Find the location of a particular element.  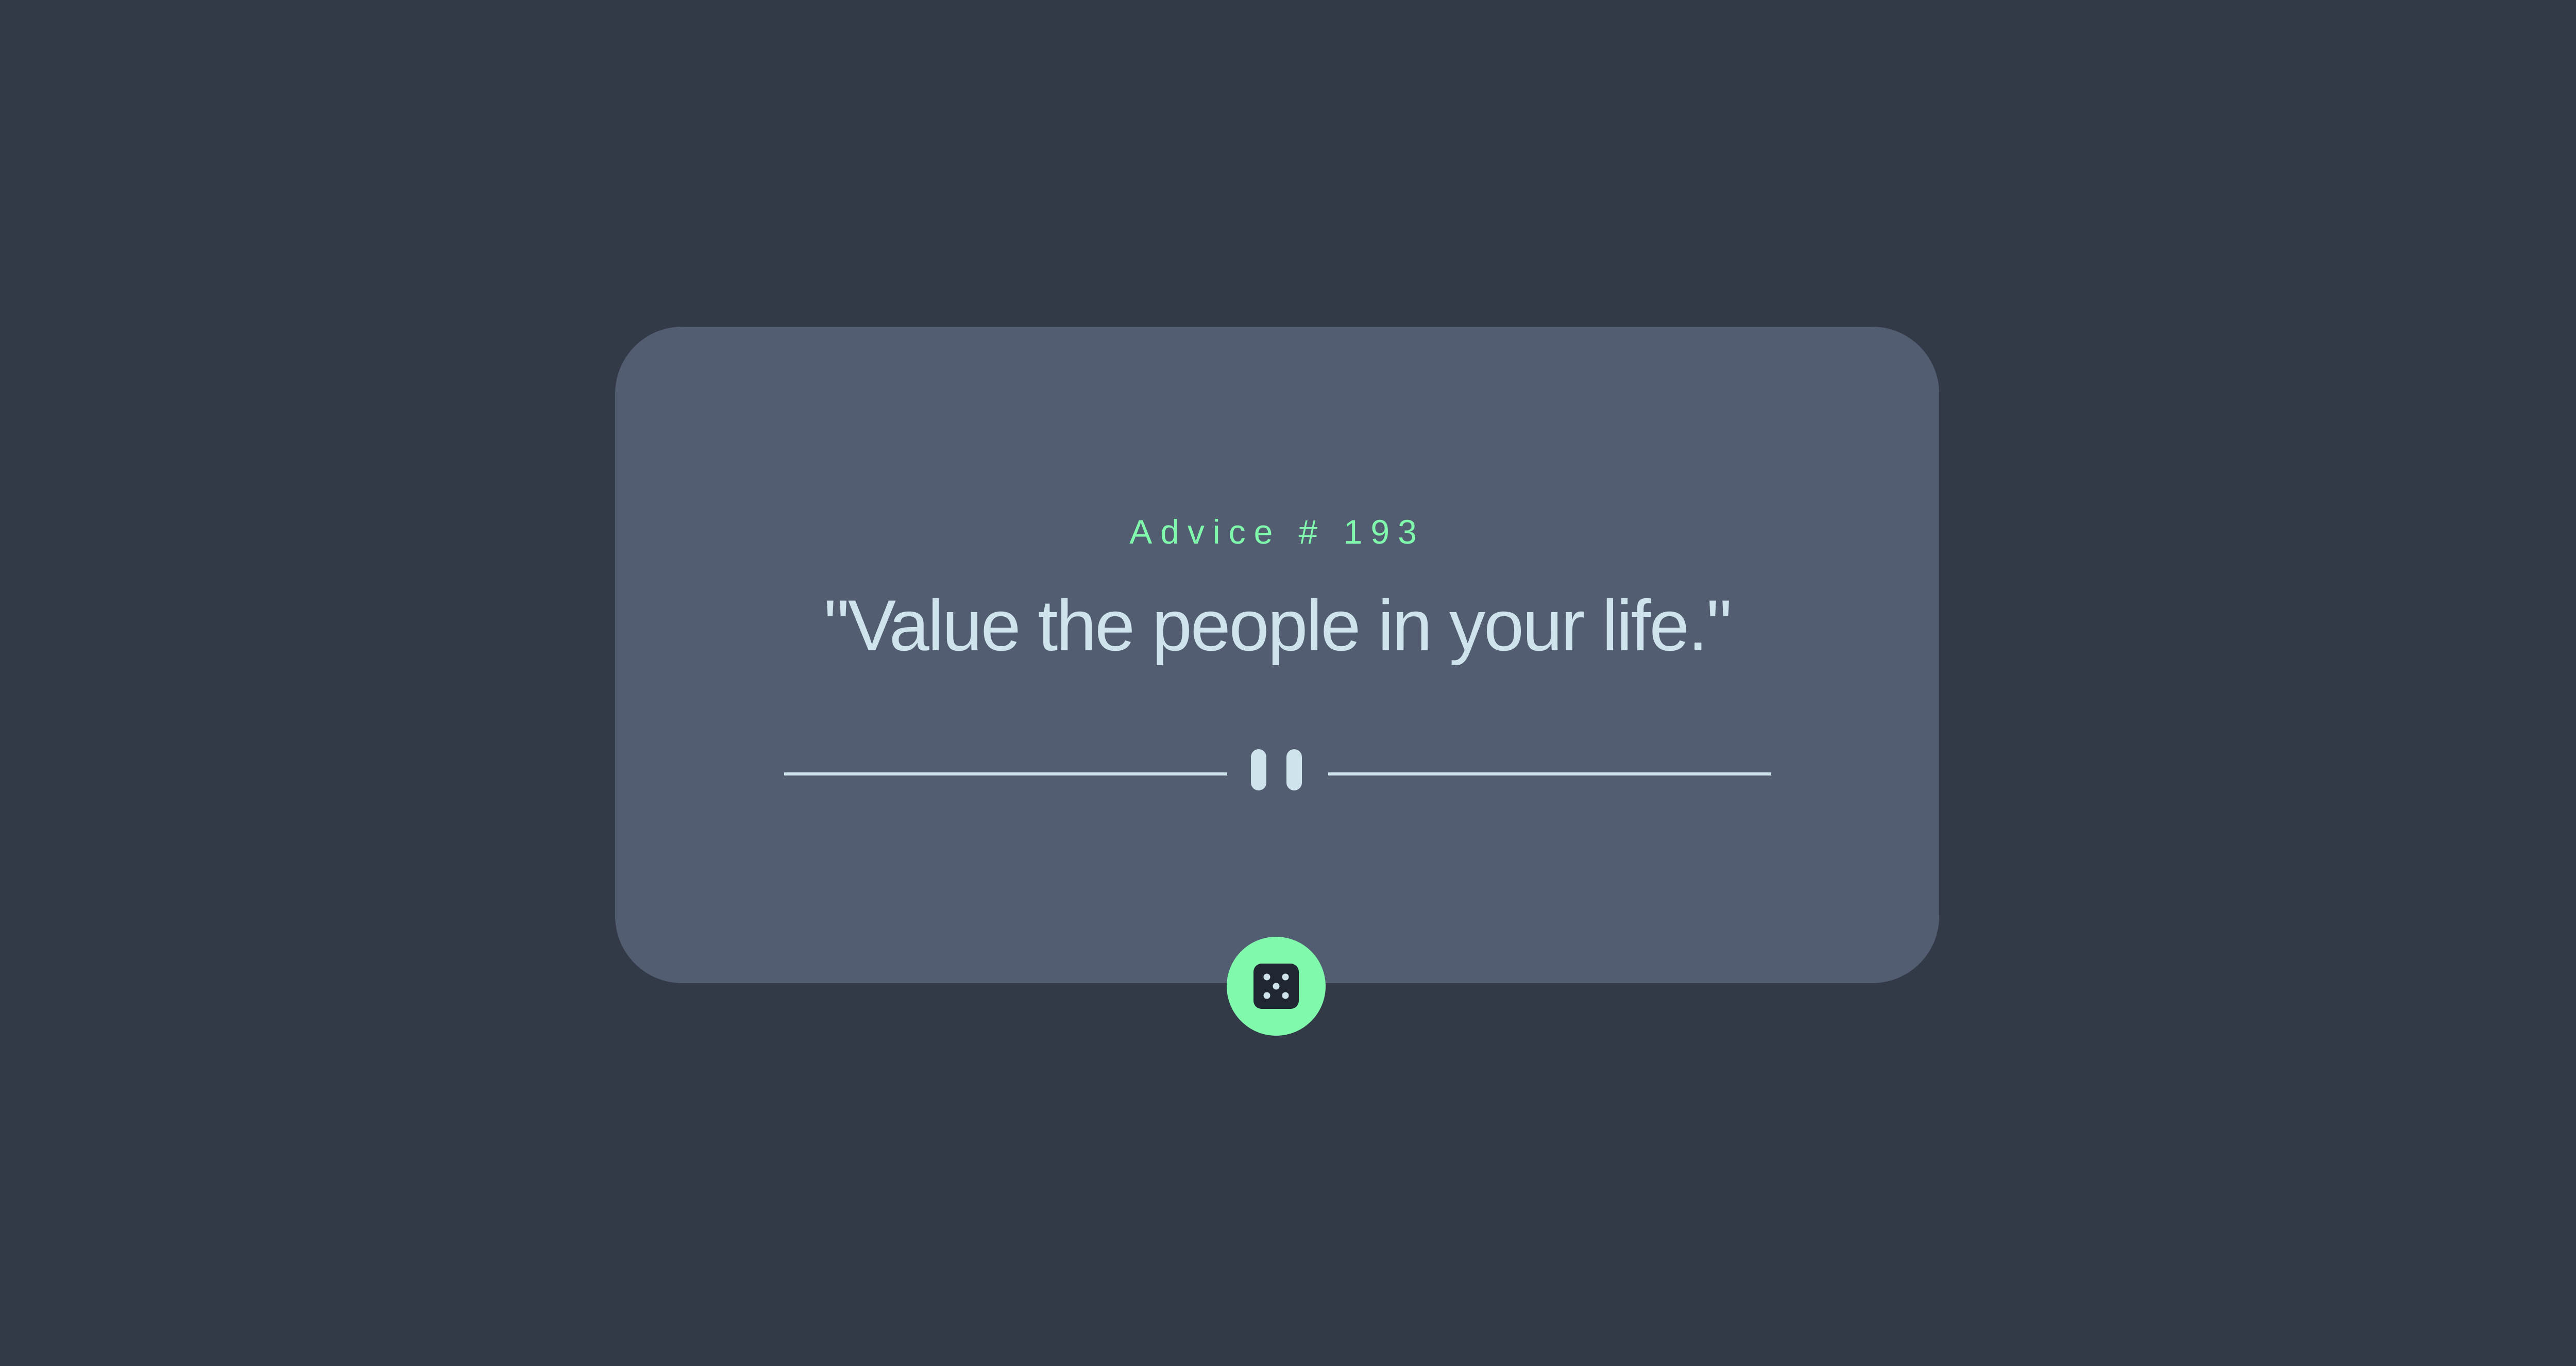

dice-icon is located at coordinates (1276, 986).